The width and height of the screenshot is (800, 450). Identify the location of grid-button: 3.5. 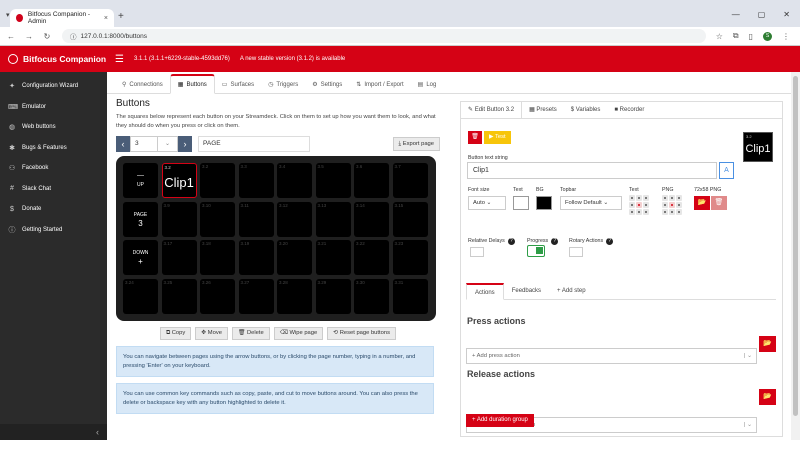
(333, 180).